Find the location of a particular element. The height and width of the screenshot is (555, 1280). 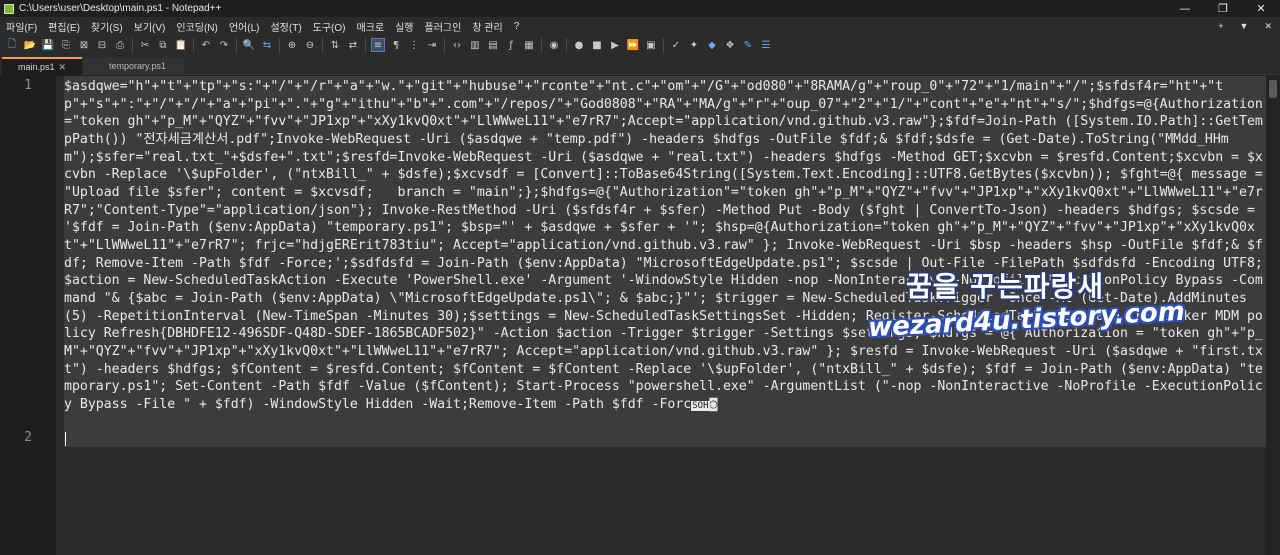

find-icon: 🔍 is located at coordinates (249, 45).